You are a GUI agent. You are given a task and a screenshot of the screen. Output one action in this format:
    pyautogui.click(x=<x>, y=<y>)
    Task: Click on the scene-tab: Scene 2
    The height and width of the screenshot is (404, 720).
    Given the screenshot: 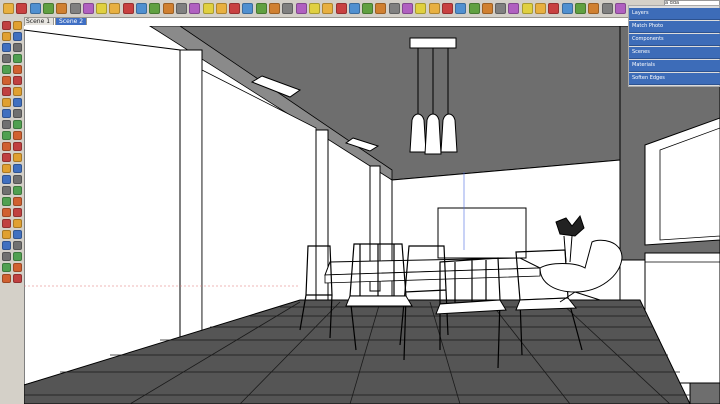 What is the action you would take?
    pyautogui.click(x=71, y=21)
    